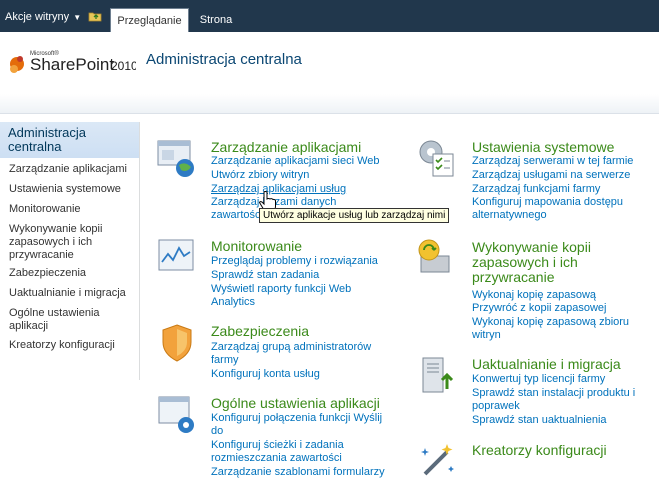 The height and width of the screenshot is (491, 659). I want to click on section-title-configuration-wizards: Kreatorzy konfiguracji, so click(539, 450).